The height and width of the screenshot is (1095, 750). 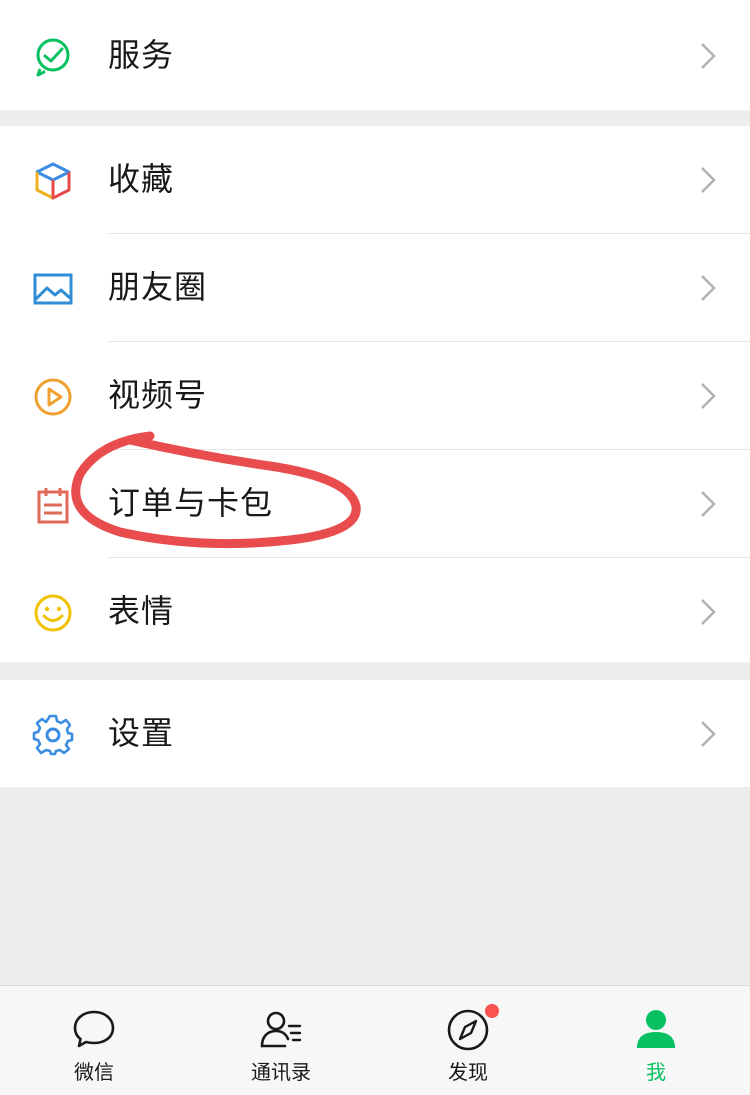 I want to click on tab-chats: 微信, so click(x=94, y=1040).